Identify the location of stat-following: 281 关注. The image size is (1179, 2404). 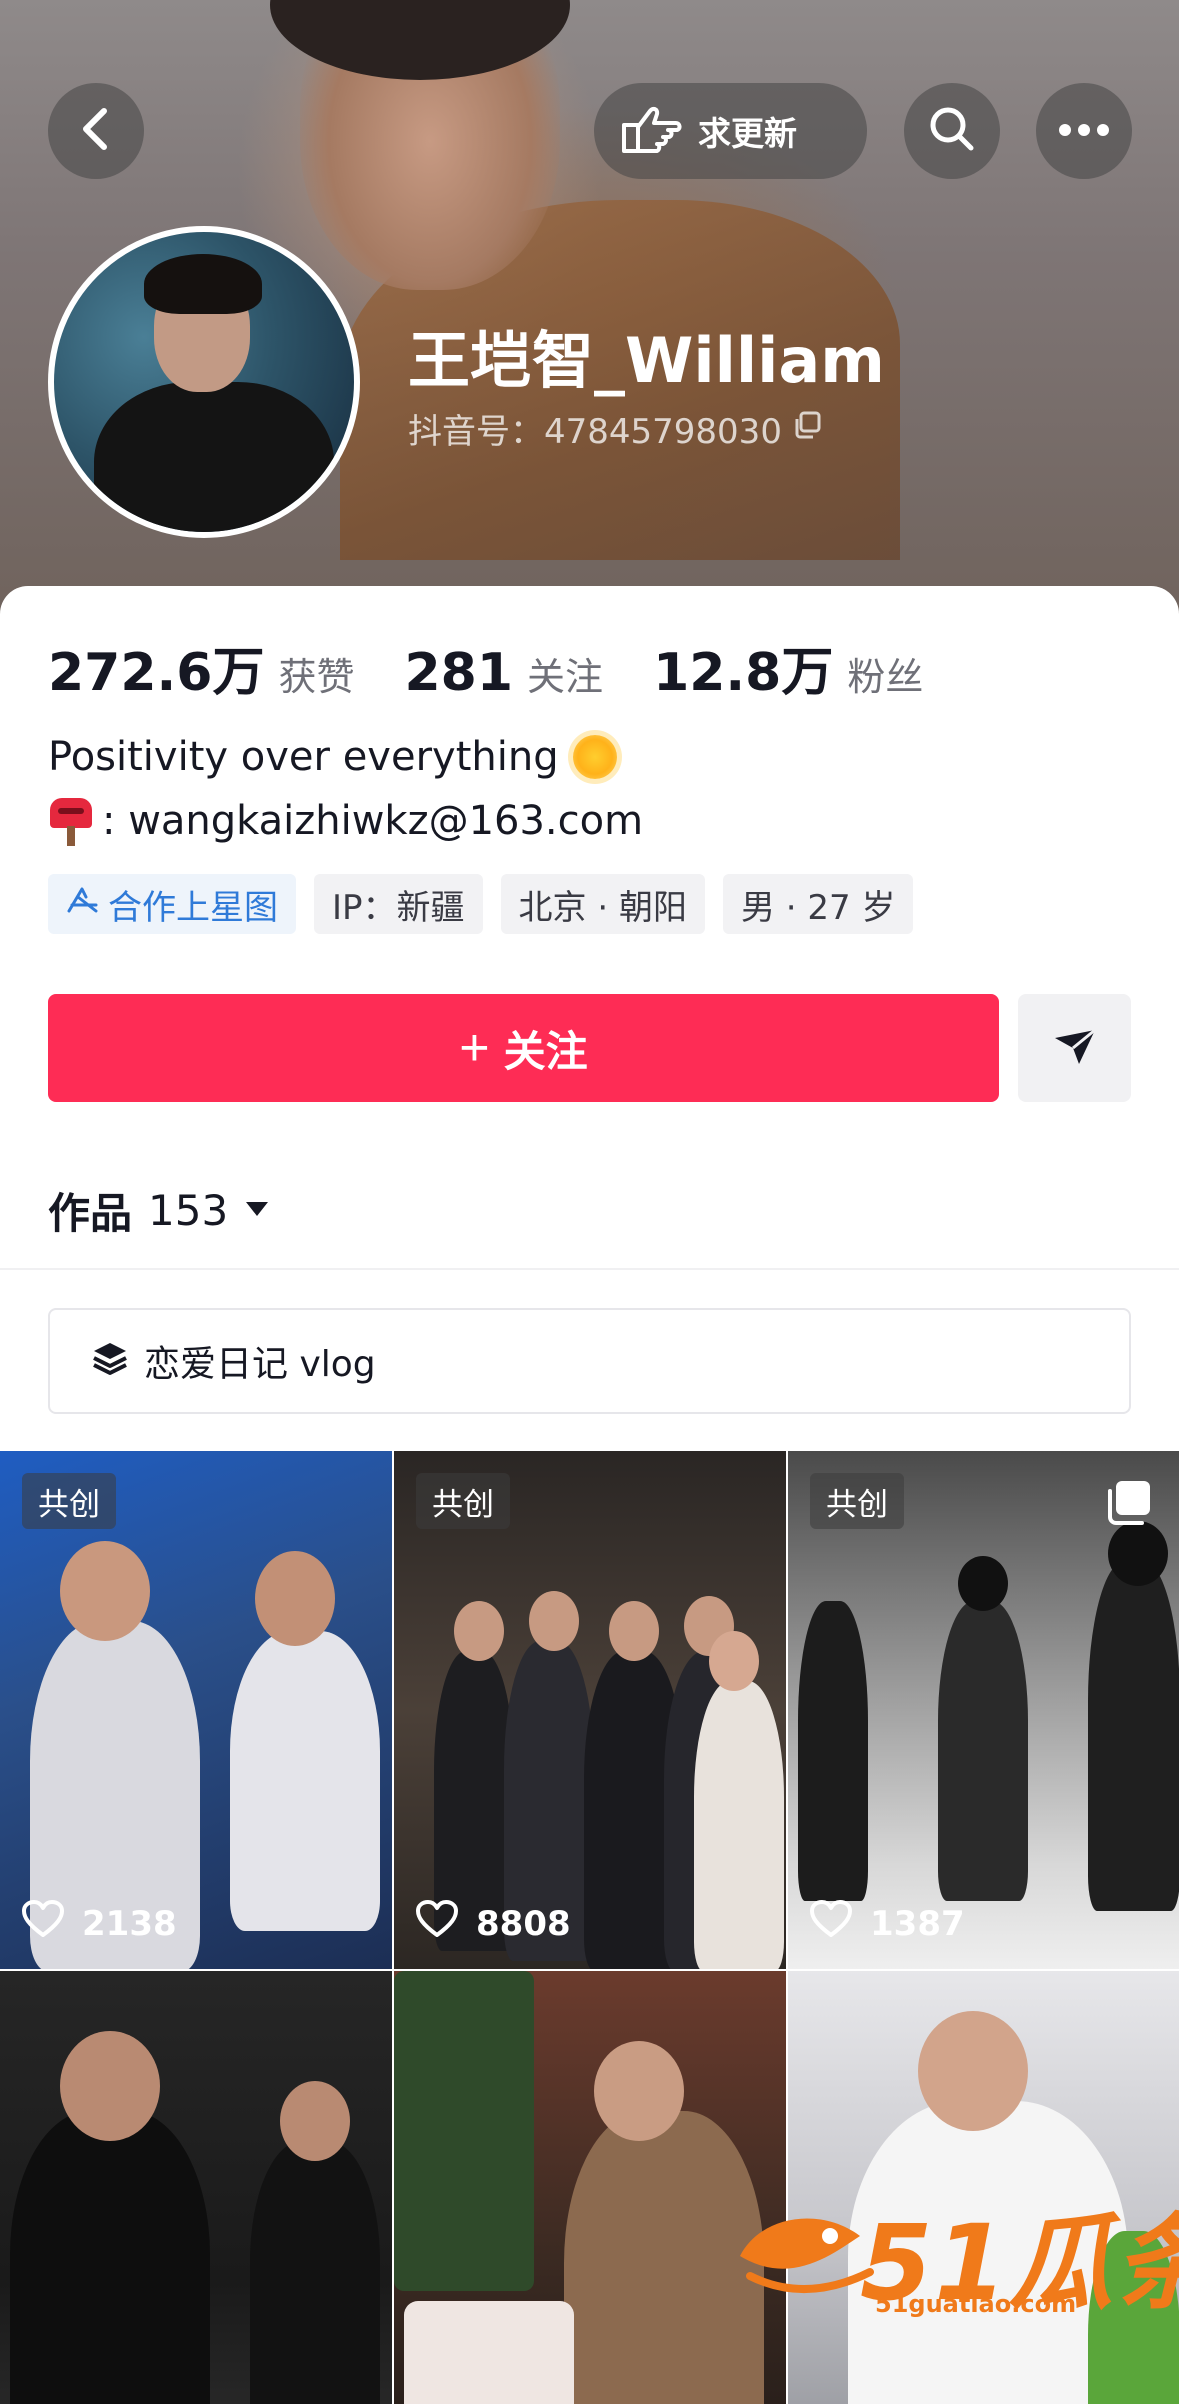
(504, 673).